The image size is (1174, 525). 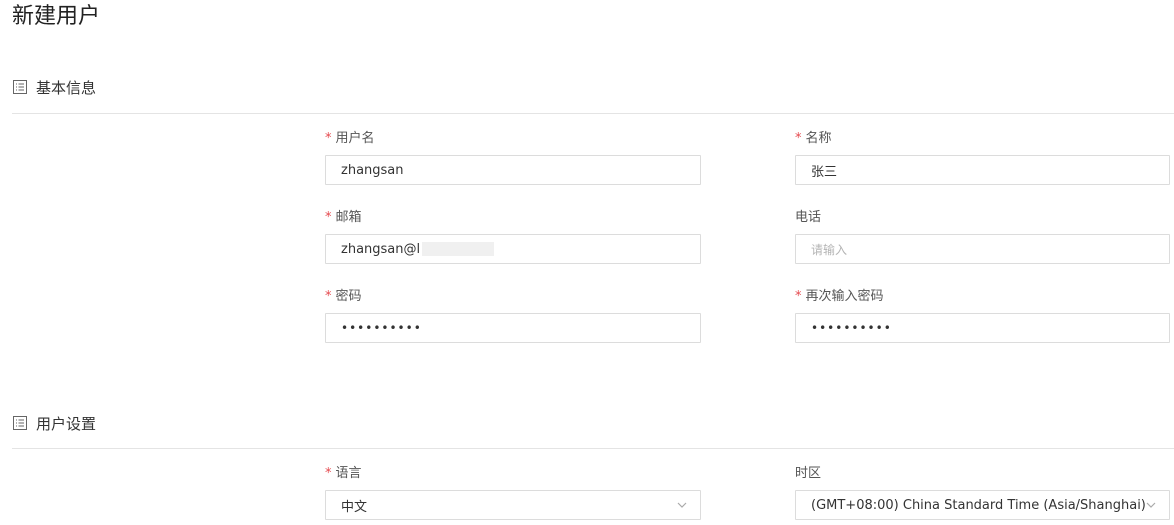 I want to click on section-header-user-settings: 用户设置, so click(x=54, y=423).